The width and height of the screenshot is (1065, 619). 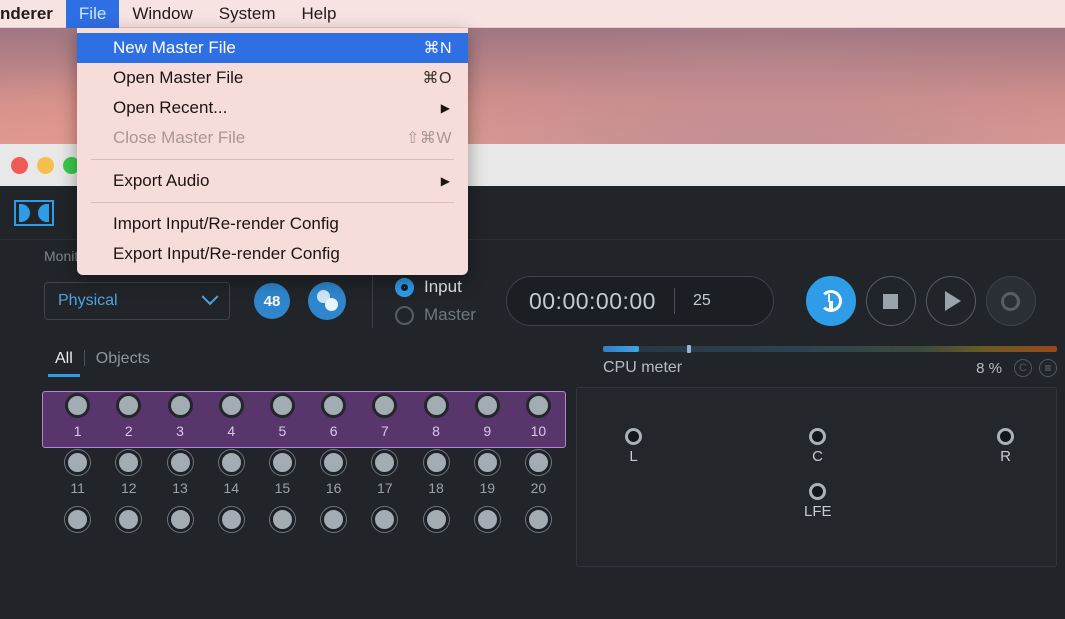 I want to click on channel-cell: 1, so click(x=77, y=416).